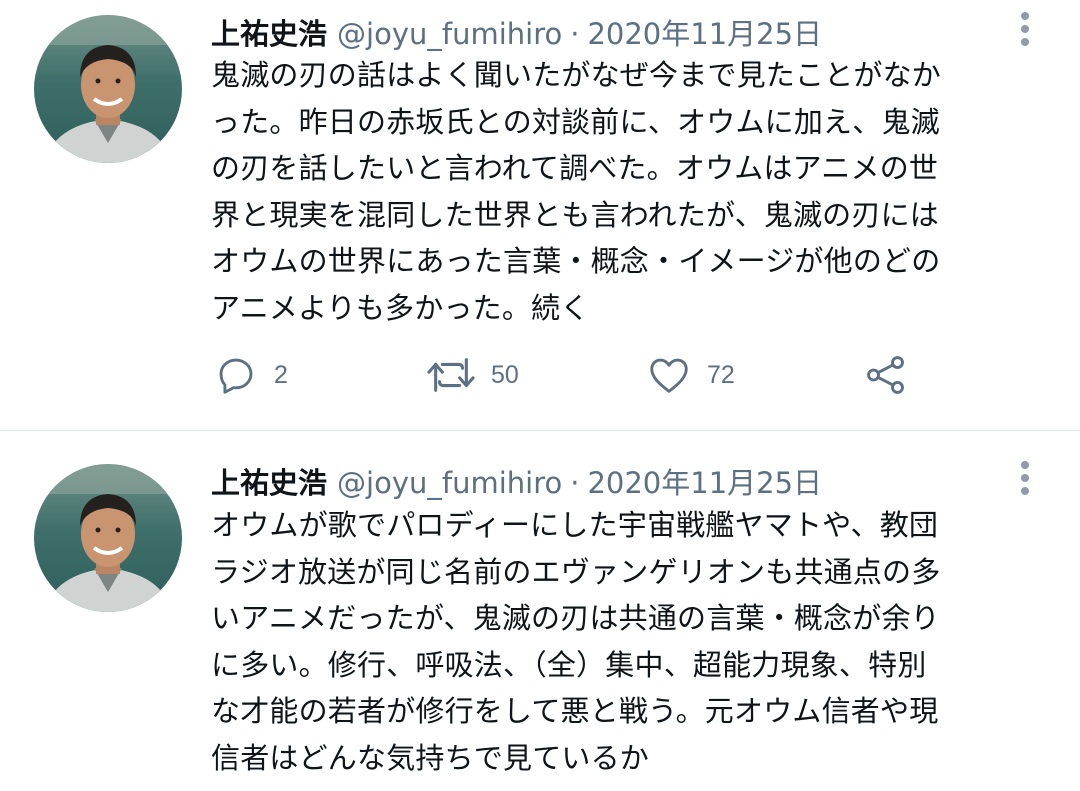  Describe the element at coordinates (281, 374) in the screenshot. I see `reply-count: 2` at that location.